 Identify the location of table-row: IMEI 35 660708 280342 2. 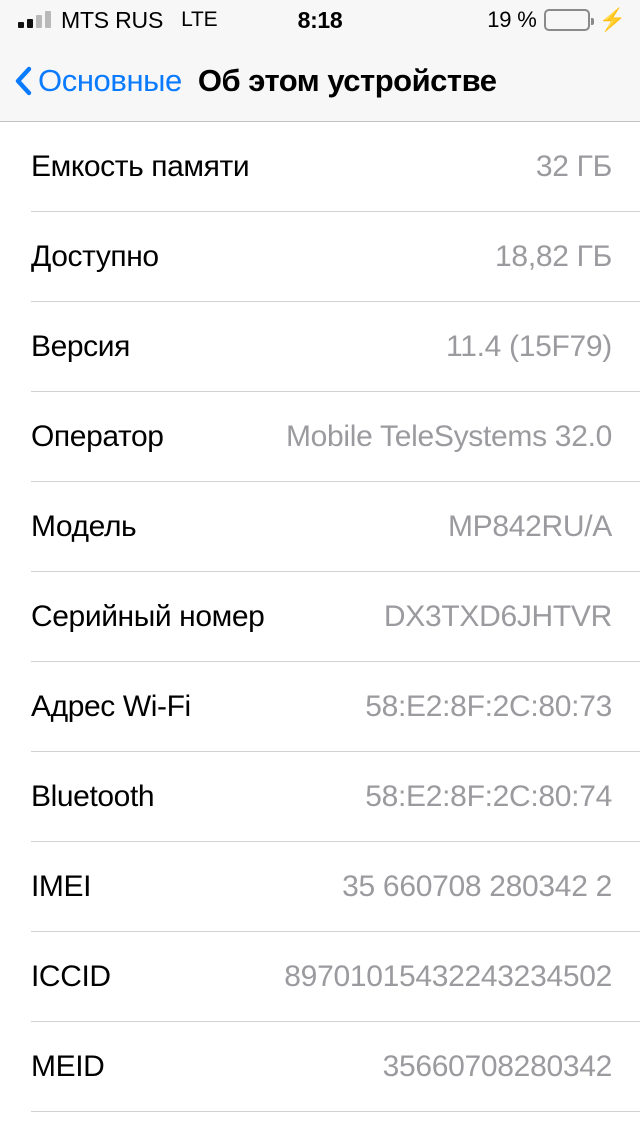
(320, 887).